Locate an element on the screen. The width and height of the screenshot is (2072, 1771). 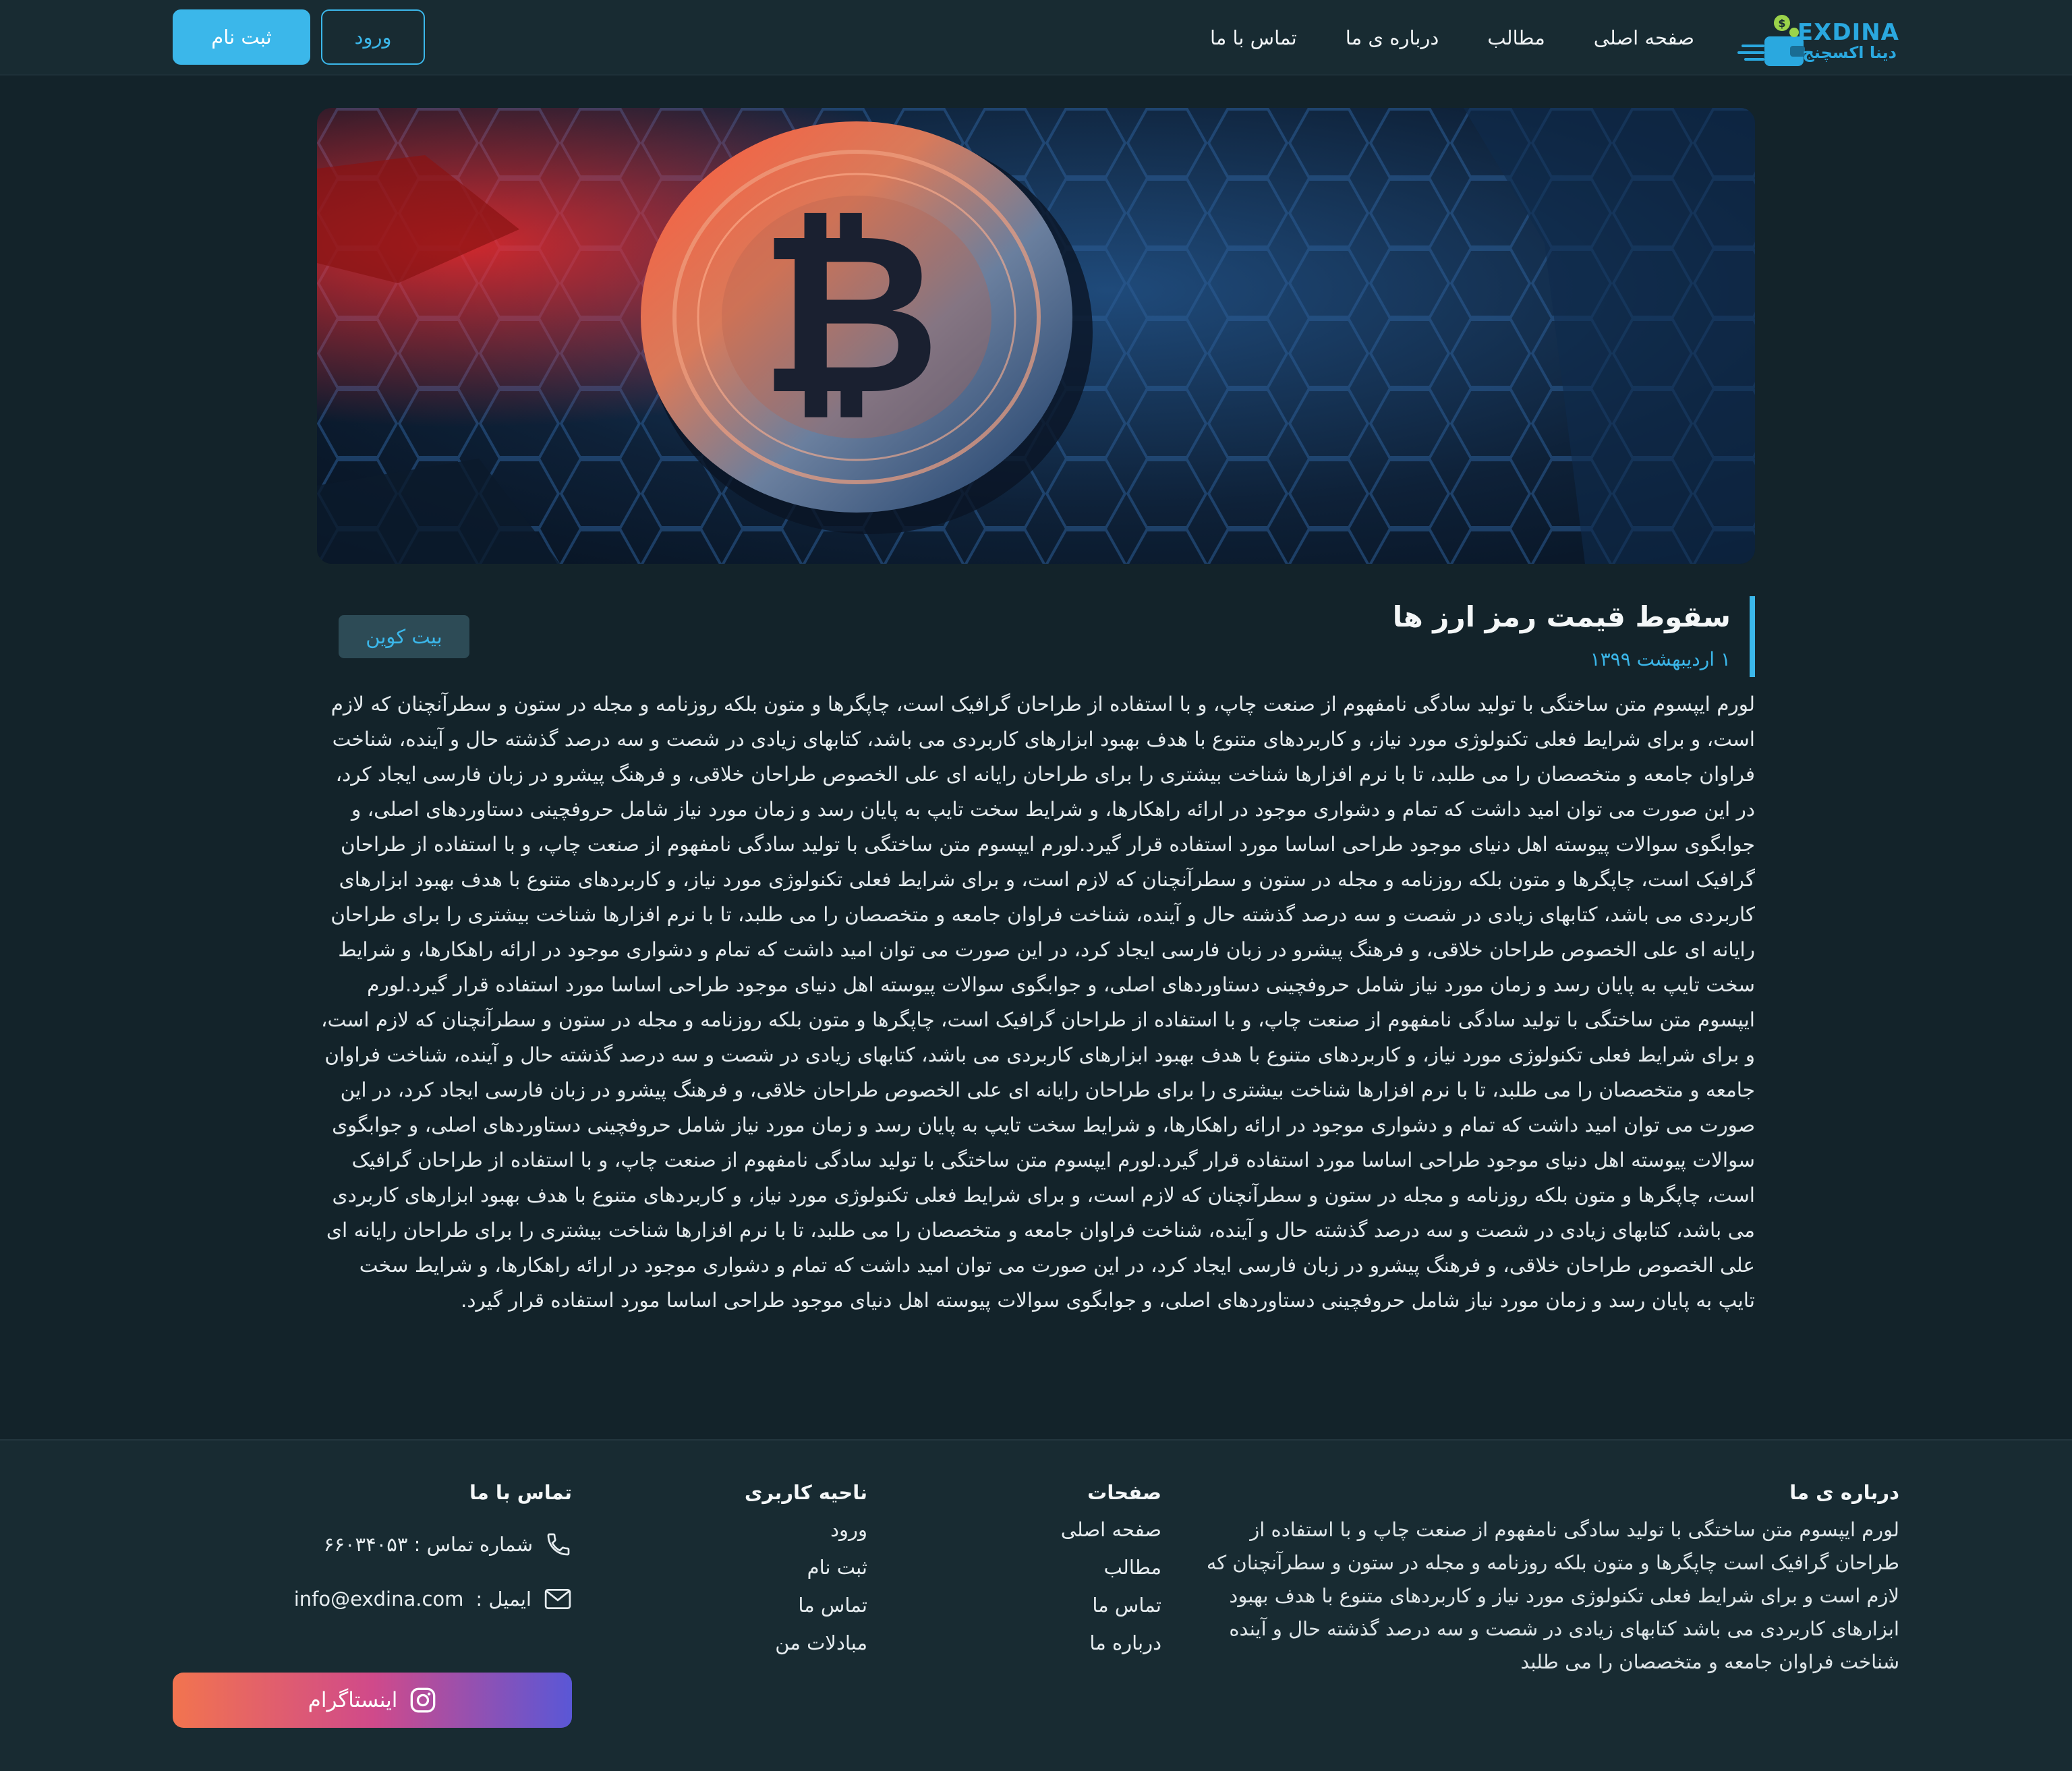
instagram-label: اینستاگرام is located at coordinates (353, 1700).